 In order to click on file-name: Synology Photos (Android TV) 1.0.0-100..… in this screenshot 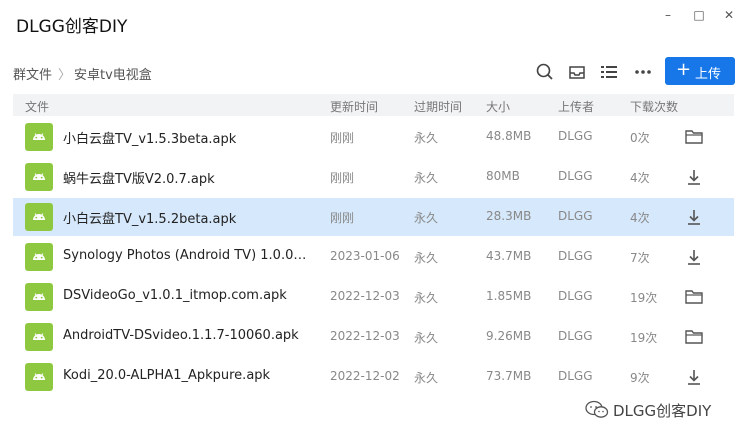, I will do `click(185, 255)`.